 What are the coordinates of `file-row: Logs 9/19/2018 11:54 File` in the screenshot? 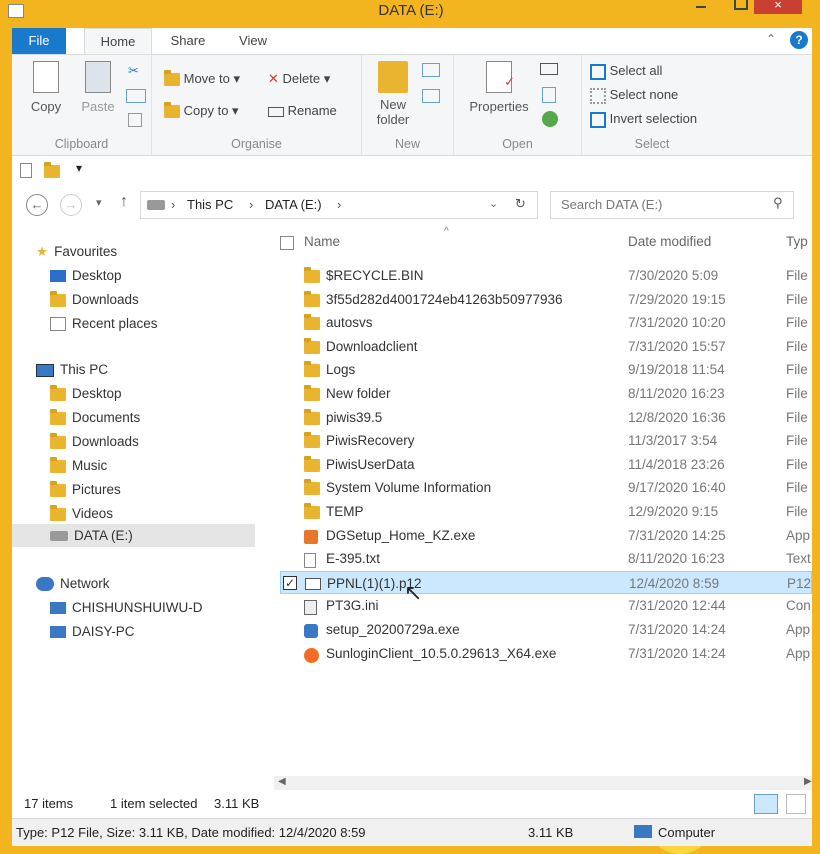 It's located at (543, 369).